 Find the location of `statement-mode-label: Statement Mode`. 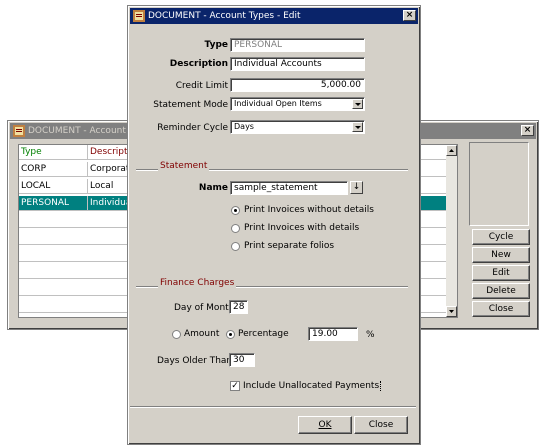

statement-mode-label: Statement Mode is located at coordinates (190, 105).